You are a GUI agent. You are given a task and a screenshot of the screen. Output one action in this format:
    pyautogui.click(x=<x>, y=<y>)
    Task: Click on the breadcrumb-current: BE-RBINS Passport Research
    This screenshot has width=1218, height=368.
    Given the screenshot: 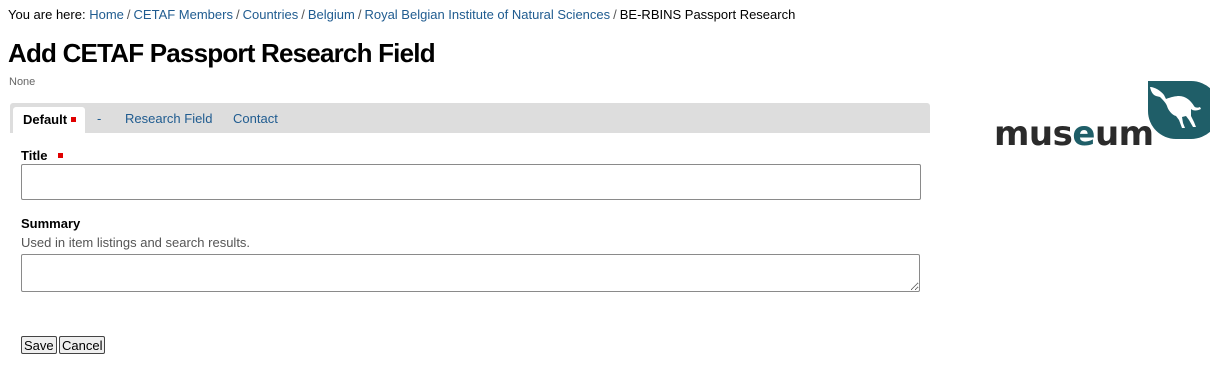 What is the action you would take?
    pyautogui.click(x=707, y=14)
    